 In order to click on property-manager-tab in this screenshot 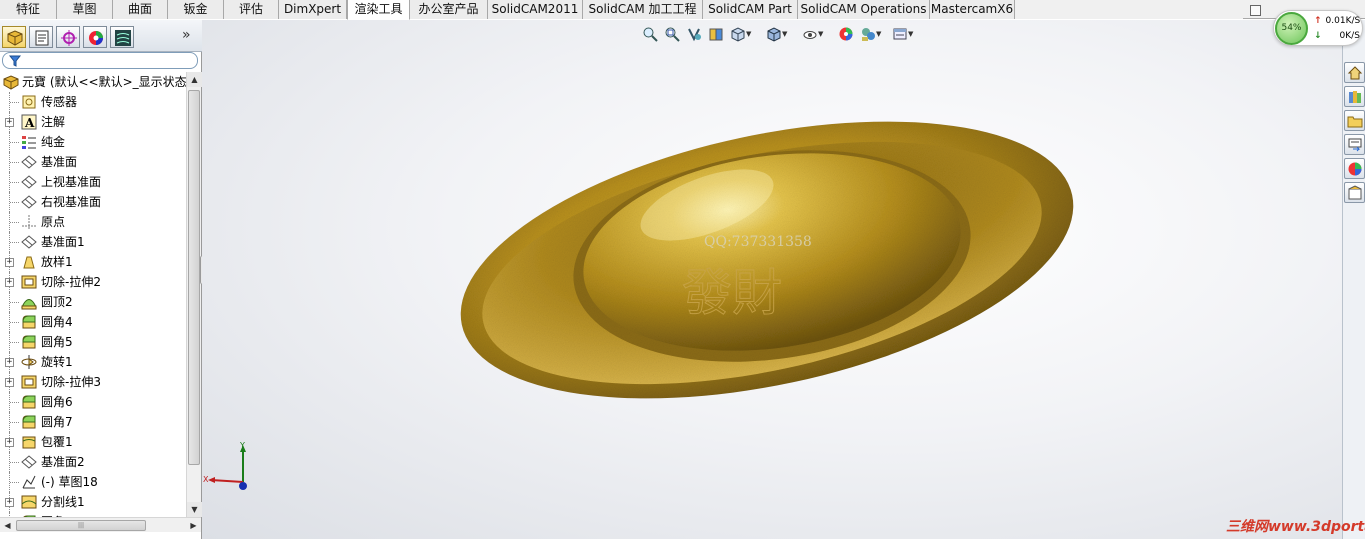, I will do `click(41, 37)`.